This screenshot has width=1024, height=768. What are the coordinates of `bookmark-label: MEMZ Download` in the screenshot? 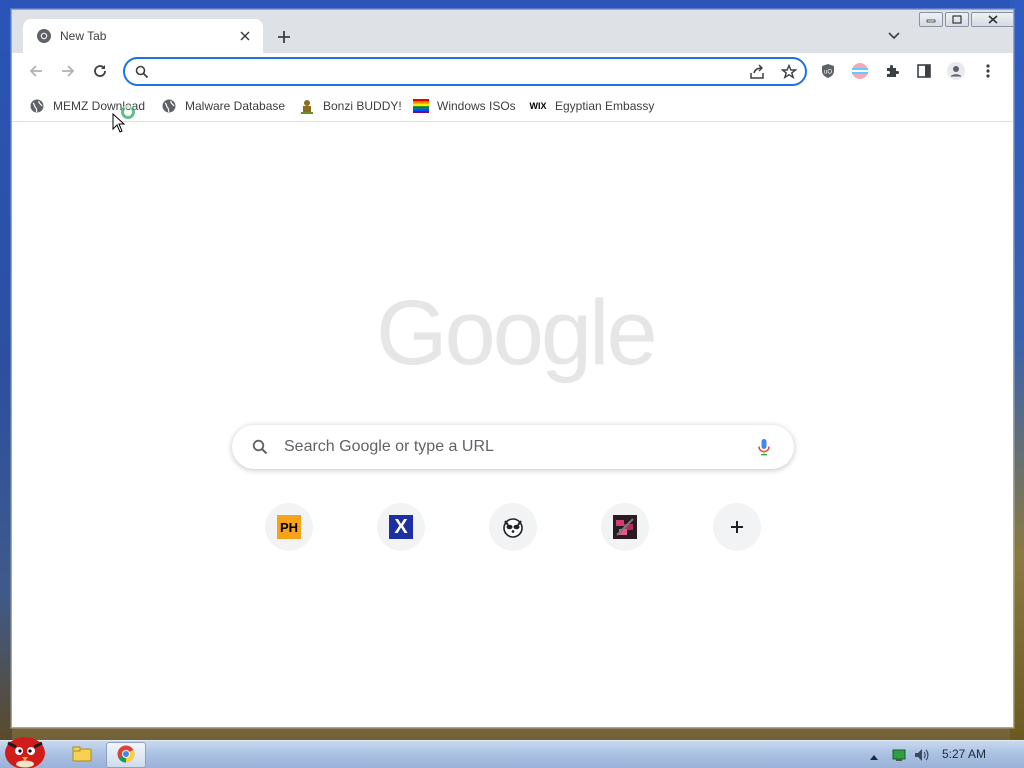 It's located at (99, 106).